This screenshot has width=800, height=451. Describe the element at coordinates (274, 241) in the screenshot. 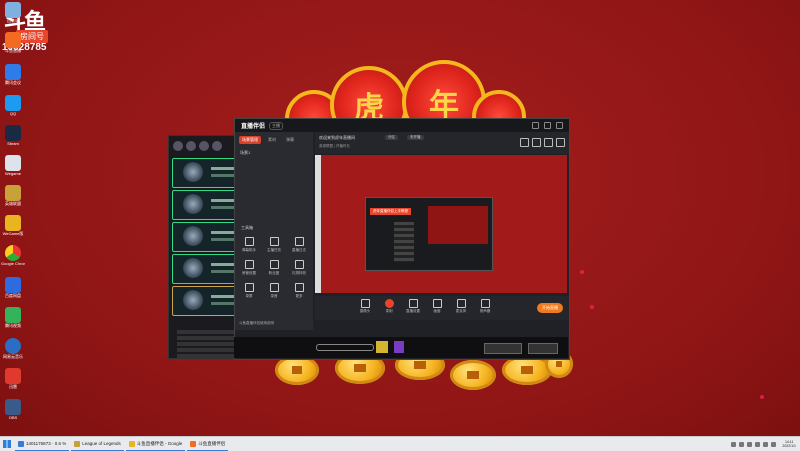

I see `task-icon` at that location.